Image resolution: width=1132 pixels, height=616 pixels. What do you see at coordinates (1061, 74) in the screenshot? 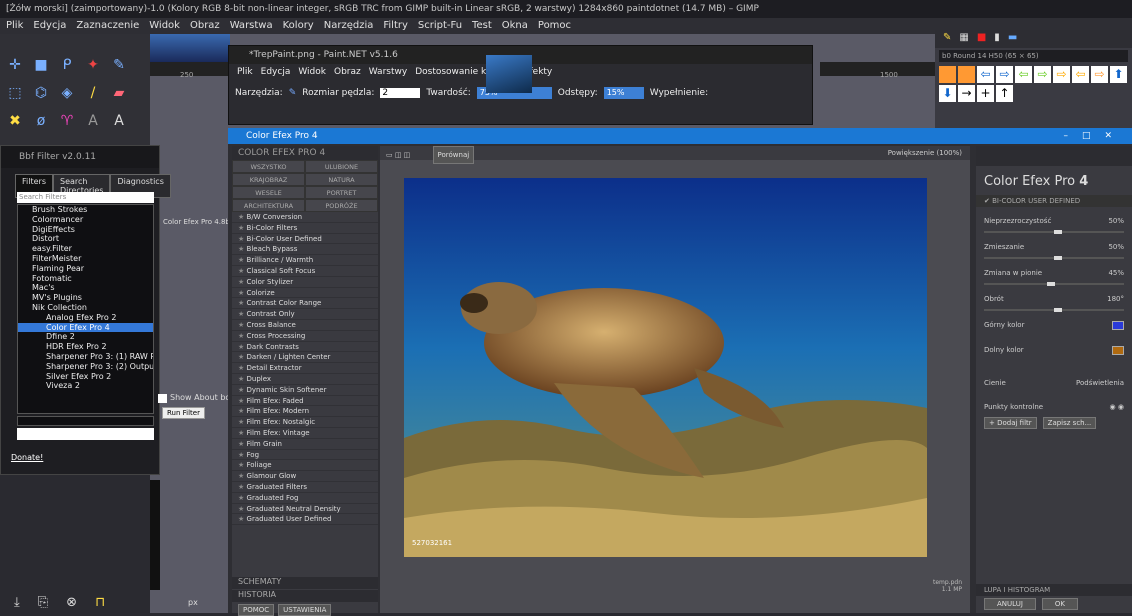
I see `arrow-right-icon: ⇨` at bounding box center [1061, 74].